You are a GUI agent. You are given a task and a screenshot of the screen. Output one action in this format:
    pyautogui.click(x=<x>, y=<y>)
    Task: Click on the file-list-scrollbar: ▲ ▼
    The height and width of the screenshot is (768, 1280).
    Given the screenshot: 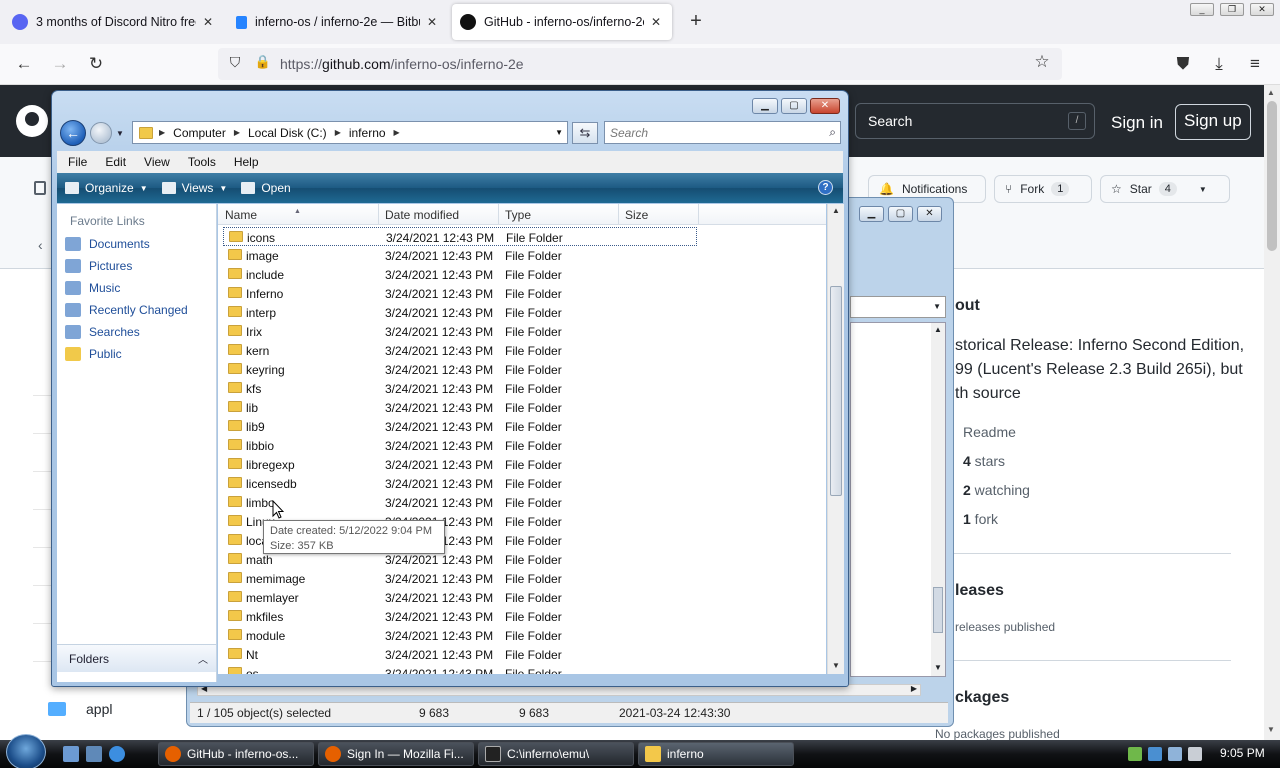 What is the action you would take?
    pyautogui.click(x=835, y=439)
    